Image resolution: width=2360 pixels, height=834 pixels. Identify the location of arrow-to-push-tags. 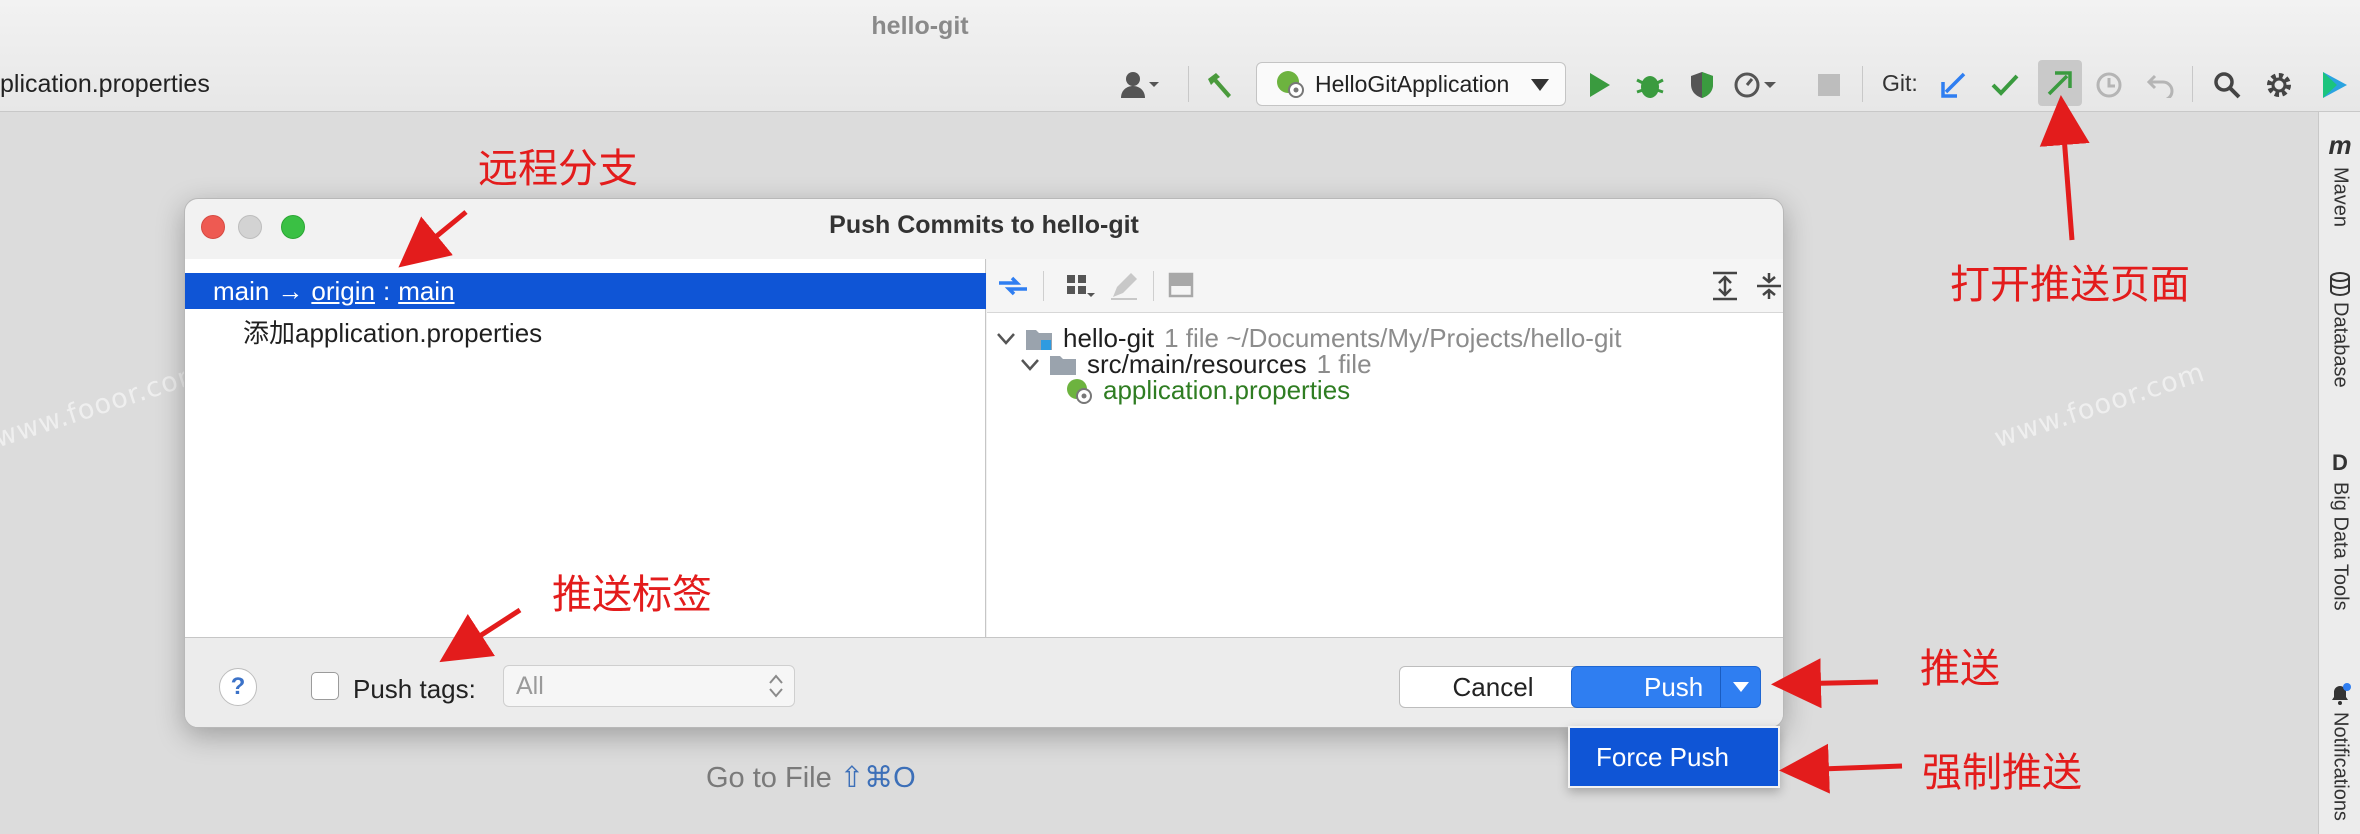
(480, 635).